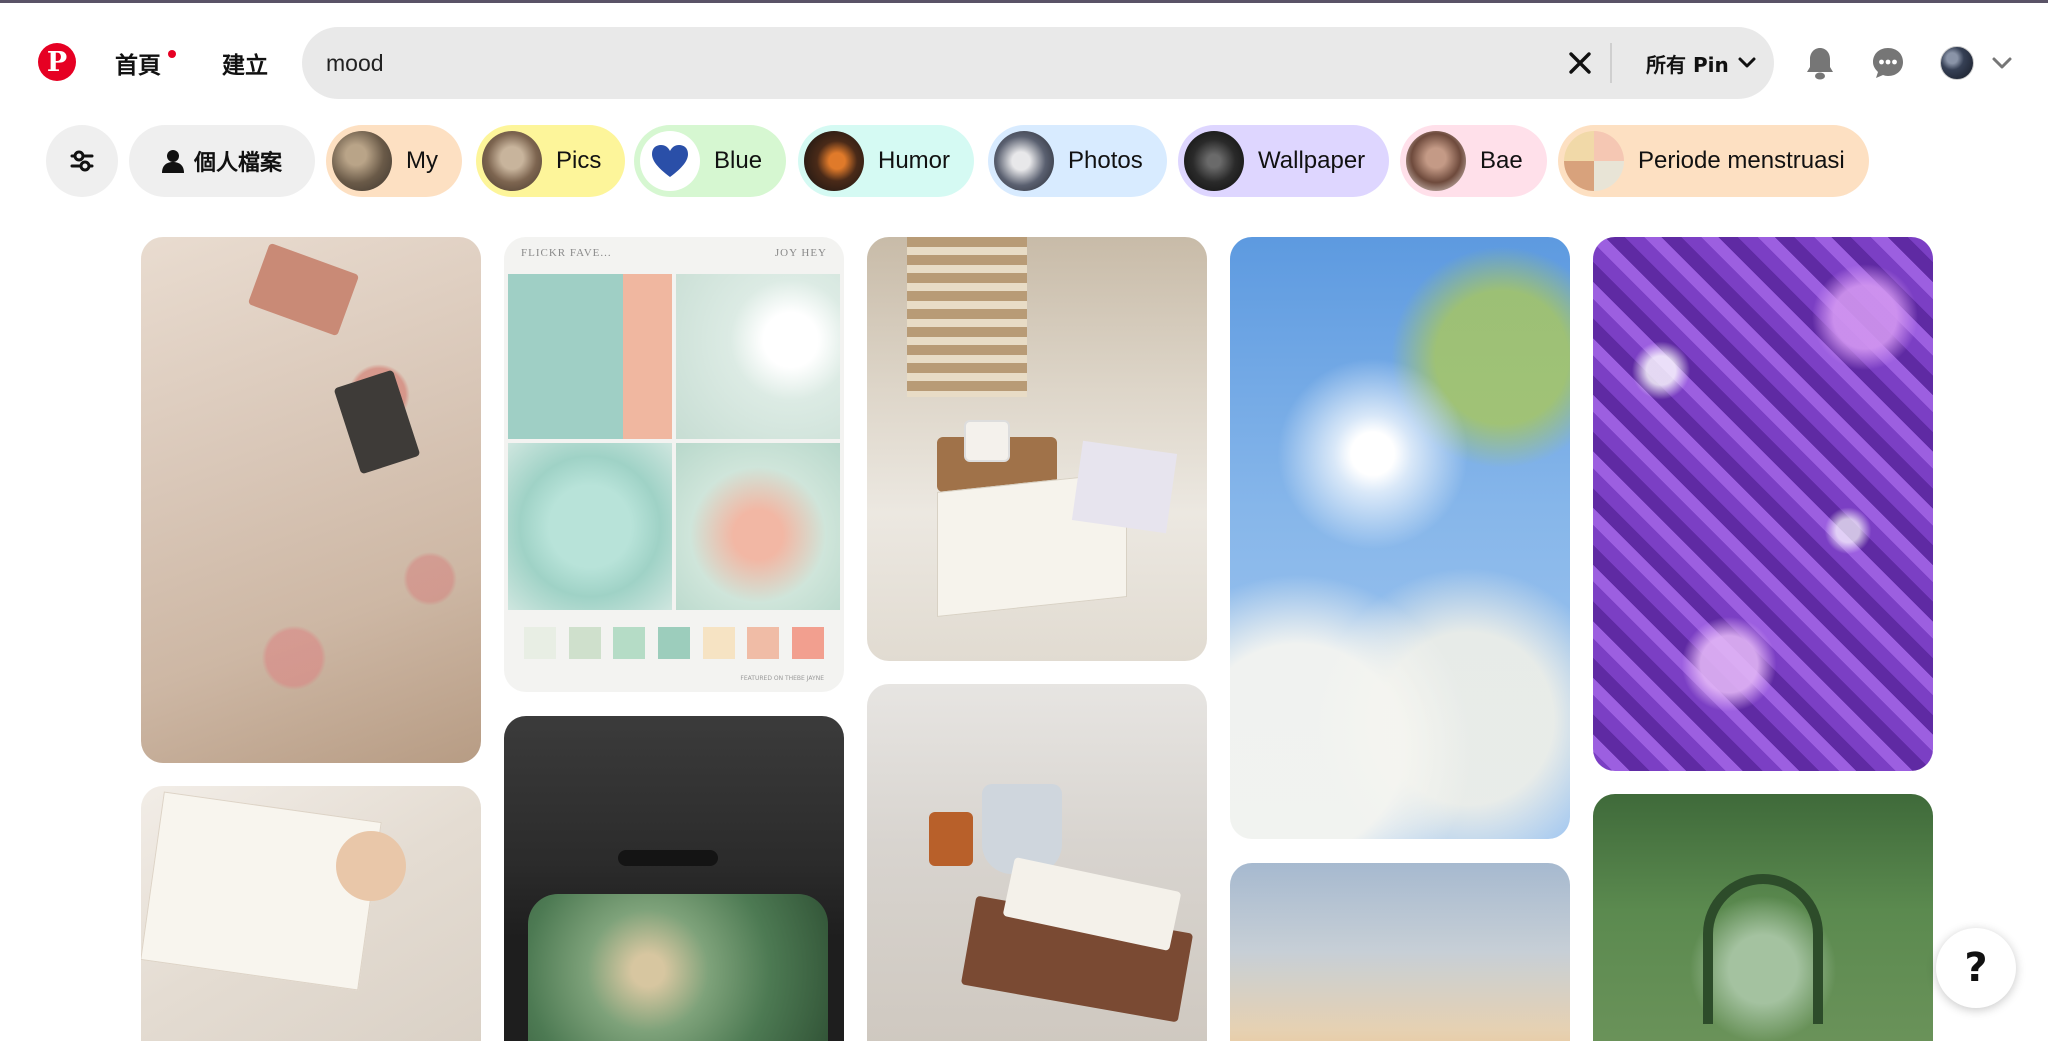 The width and height of the screenshot is (2048, 1041). What do you see at coordinates (758, 526) in the screenshot?
I see `collage-blossom-image` at bounding box center [758, 526].